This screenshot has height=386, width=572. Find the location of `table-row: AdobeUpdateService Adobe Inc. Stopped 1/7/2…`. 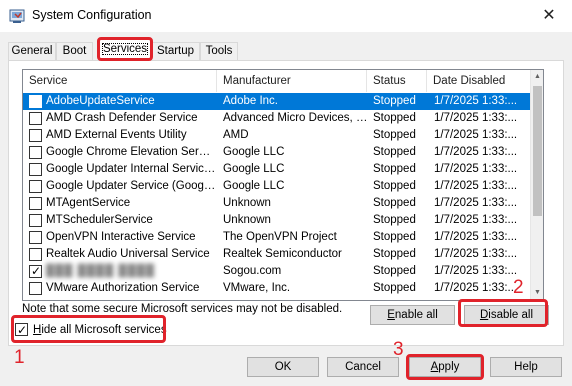

table-row: AdobeUpdateService Adobe Inc. Stopped 1/7/2… is located at coordinates (277, 101).